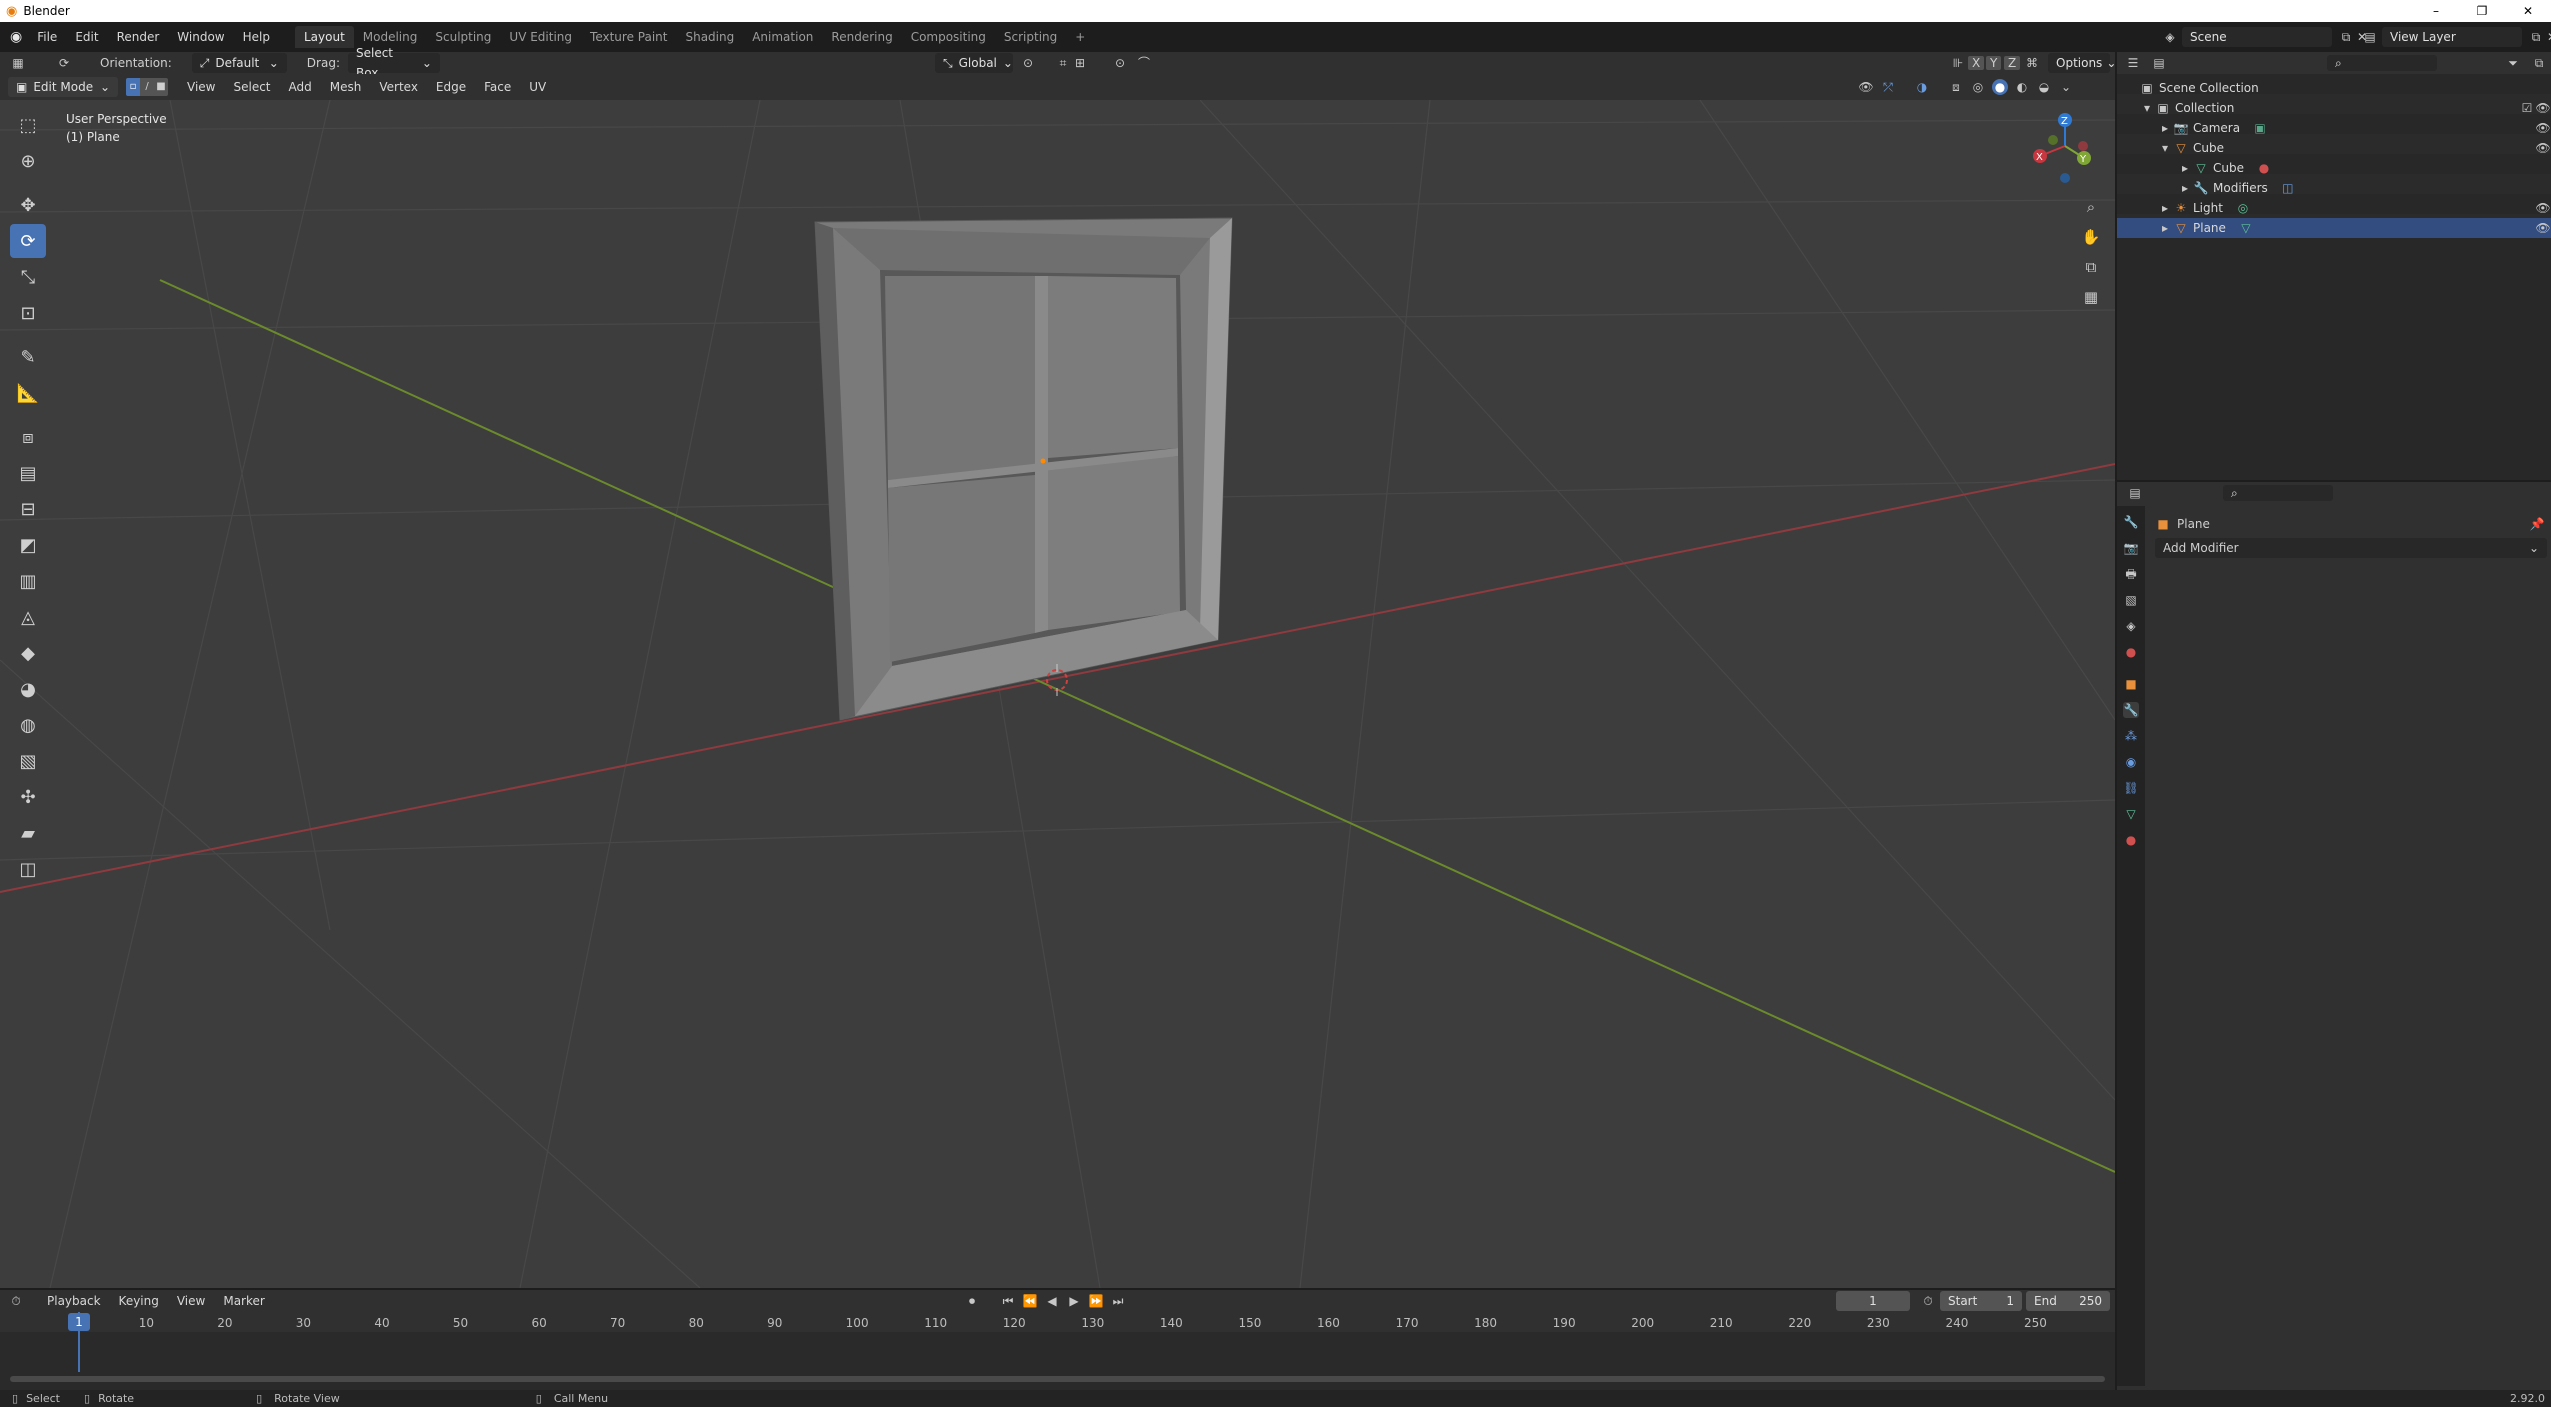 The image size is (2551, 1407). Describe the element at coordinates (300, 87) in the screenshot. I see `viewport-menu-add: Add` at that location.